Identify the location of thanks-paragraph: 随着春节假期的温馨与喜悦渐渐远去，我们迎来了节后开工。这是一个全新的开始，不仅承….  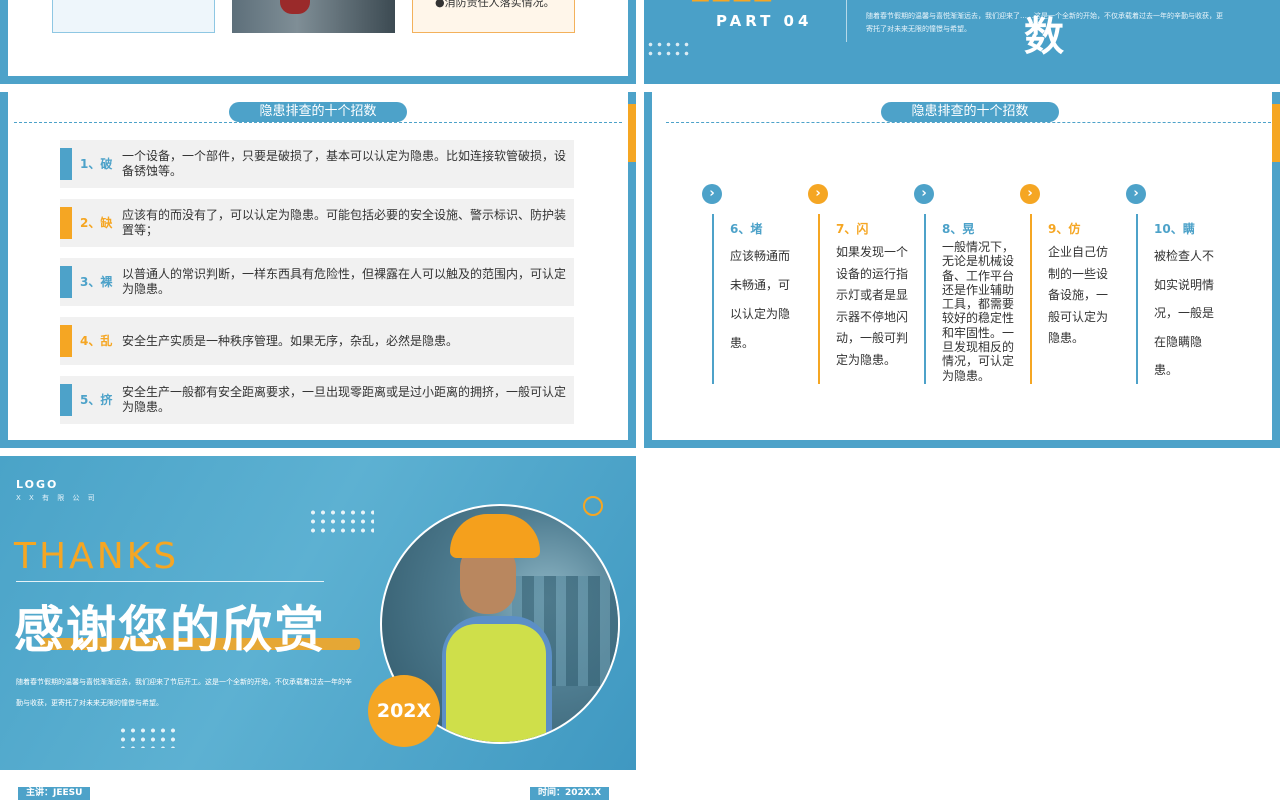
(184, 692).